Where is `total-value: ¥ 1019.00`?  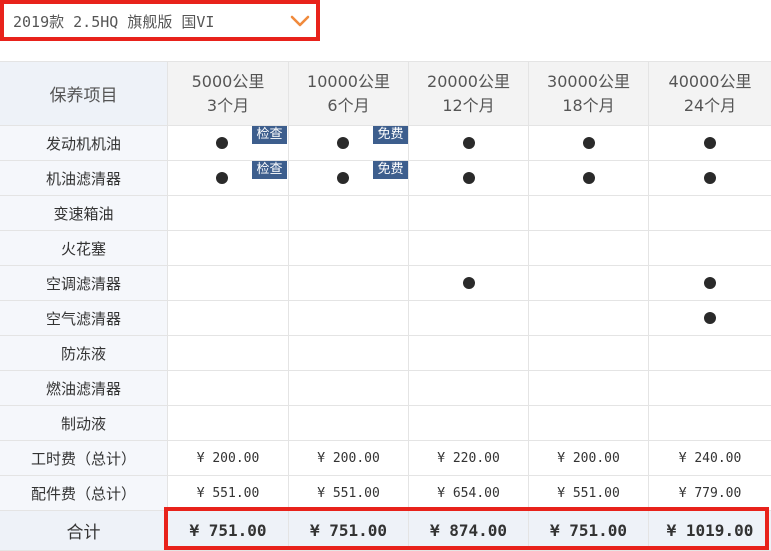 total-value: ¥ 1019.00 is located at coordinates (710, 530).